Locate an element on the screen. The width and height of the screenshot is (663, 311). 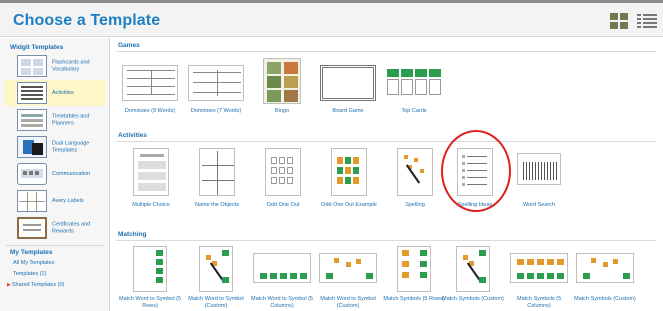
timetables-icon is located at coordinates (32, 120).